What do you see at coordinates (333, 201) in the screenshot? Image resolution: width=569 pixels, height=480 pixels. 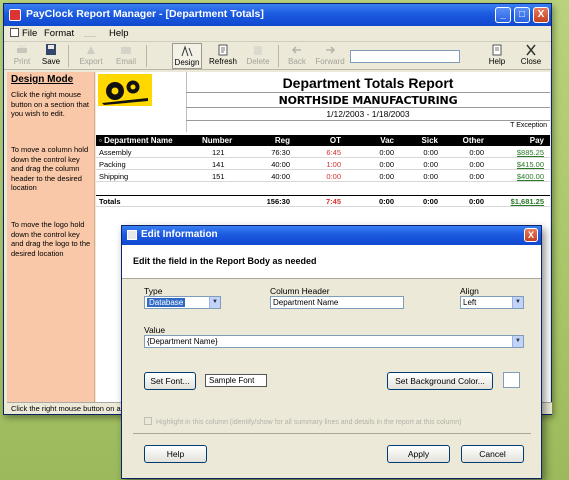 I see `total-ot: 7:45` at bounding box center [333, 201].